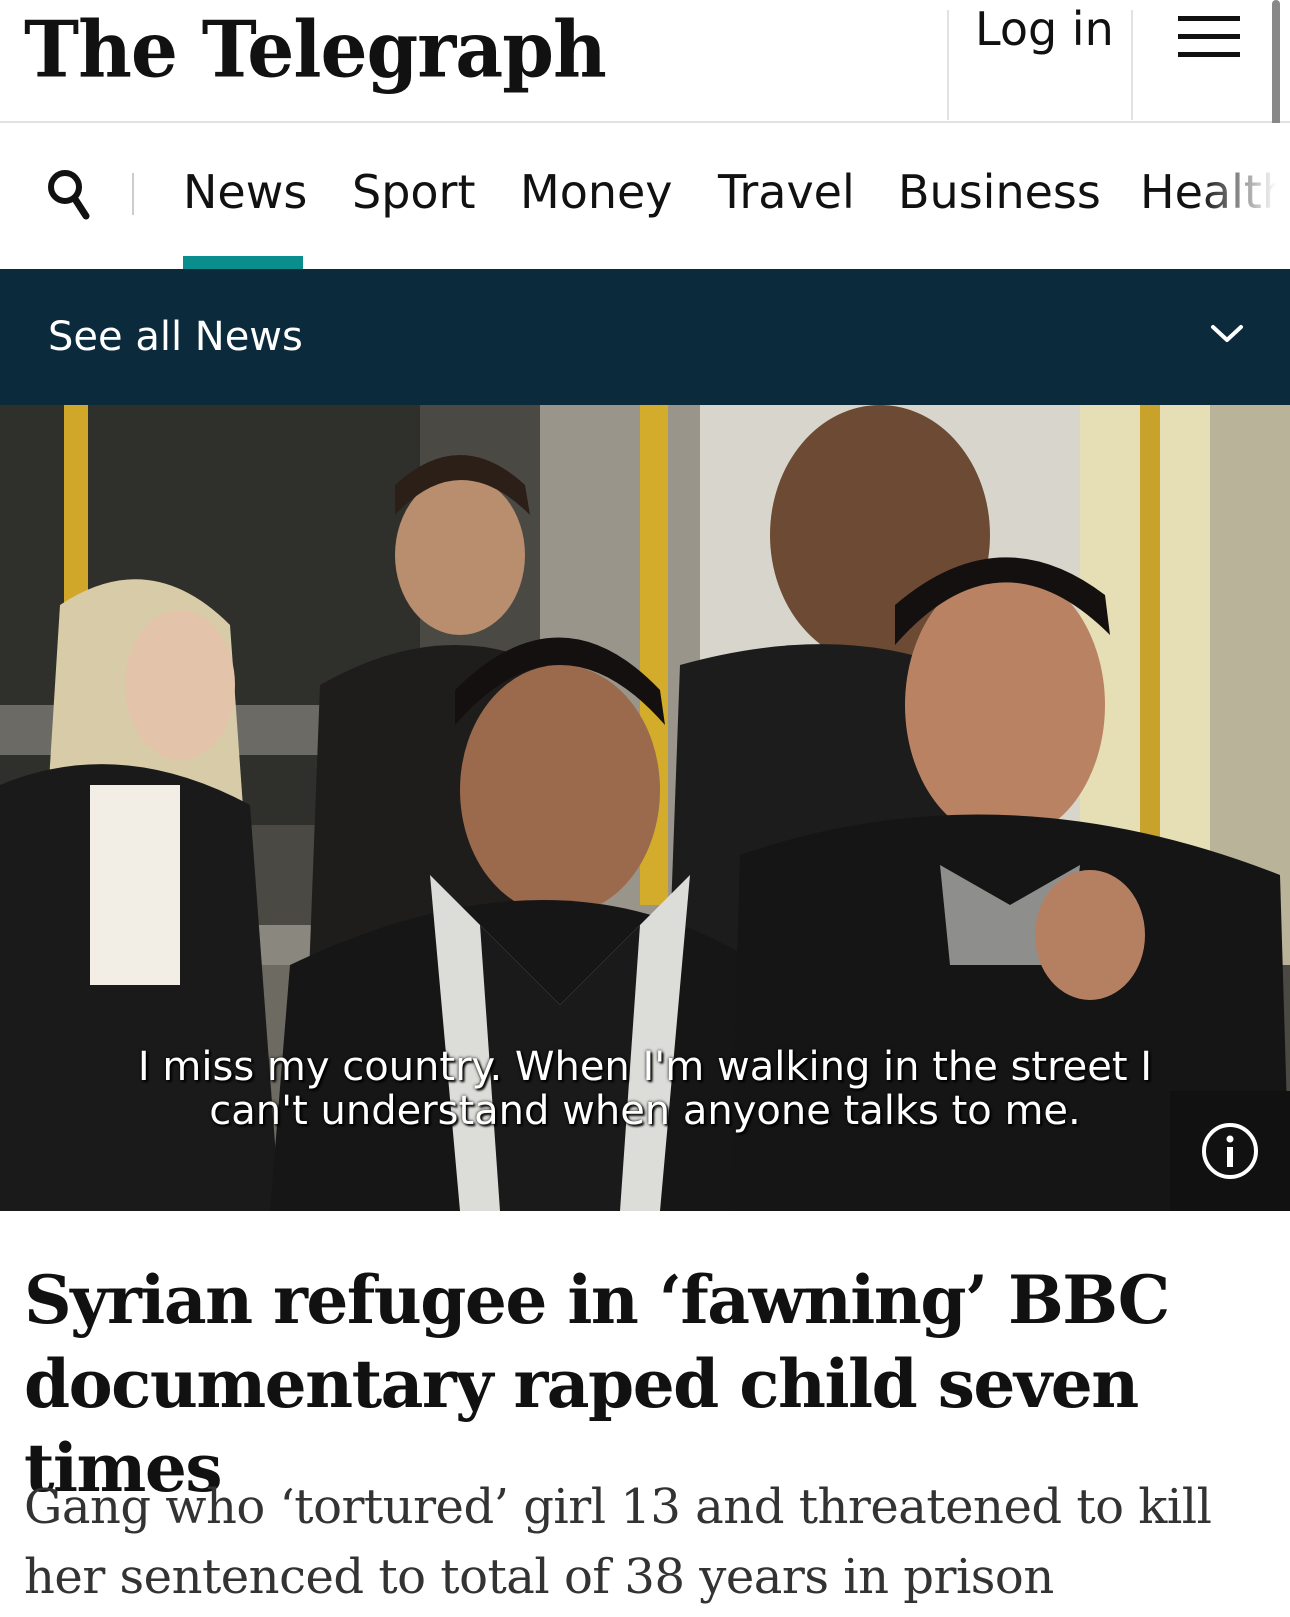 The image size is (1290, 1617). What do you see at coordinates (596, 192) in the screenshot?
I see `nav-item-money: Money` at bounding box center [596, 192].